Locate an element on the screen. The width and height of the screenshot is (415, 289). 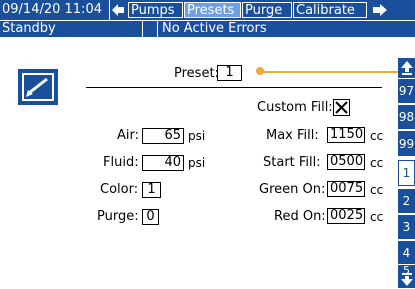
fluid-label: Fluid: is located at coordinates (121, 162).